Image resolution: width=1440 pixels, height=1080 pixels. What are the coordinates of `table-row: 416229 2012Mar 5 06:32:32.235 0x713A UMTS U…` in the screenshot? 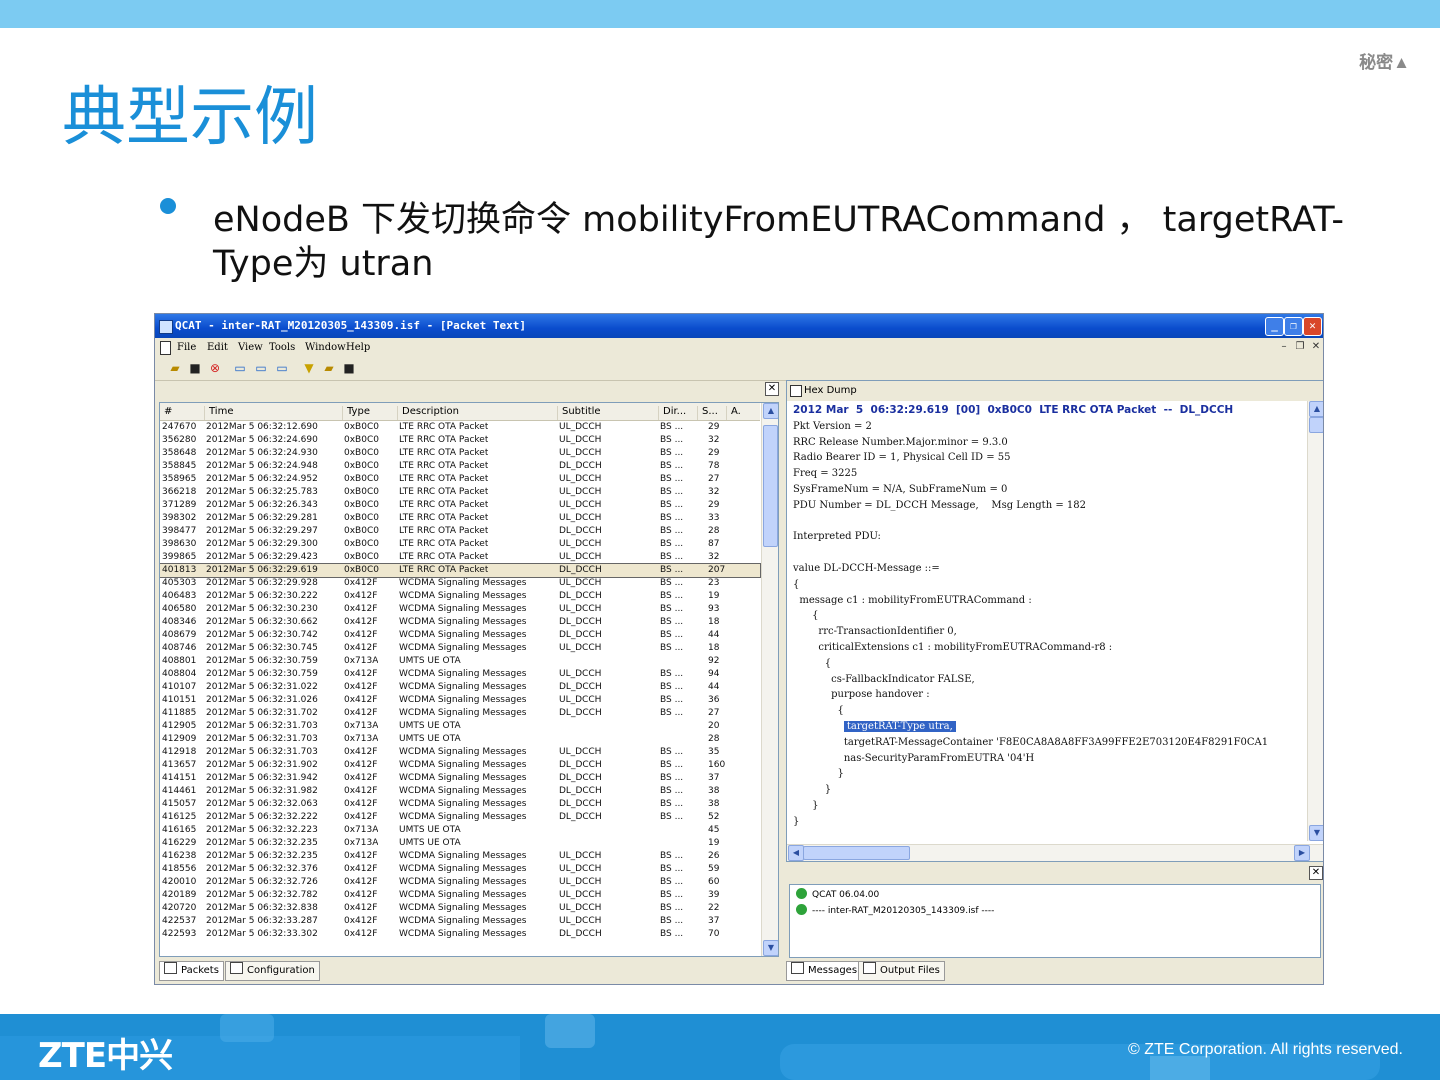 It's located at (460, 843).